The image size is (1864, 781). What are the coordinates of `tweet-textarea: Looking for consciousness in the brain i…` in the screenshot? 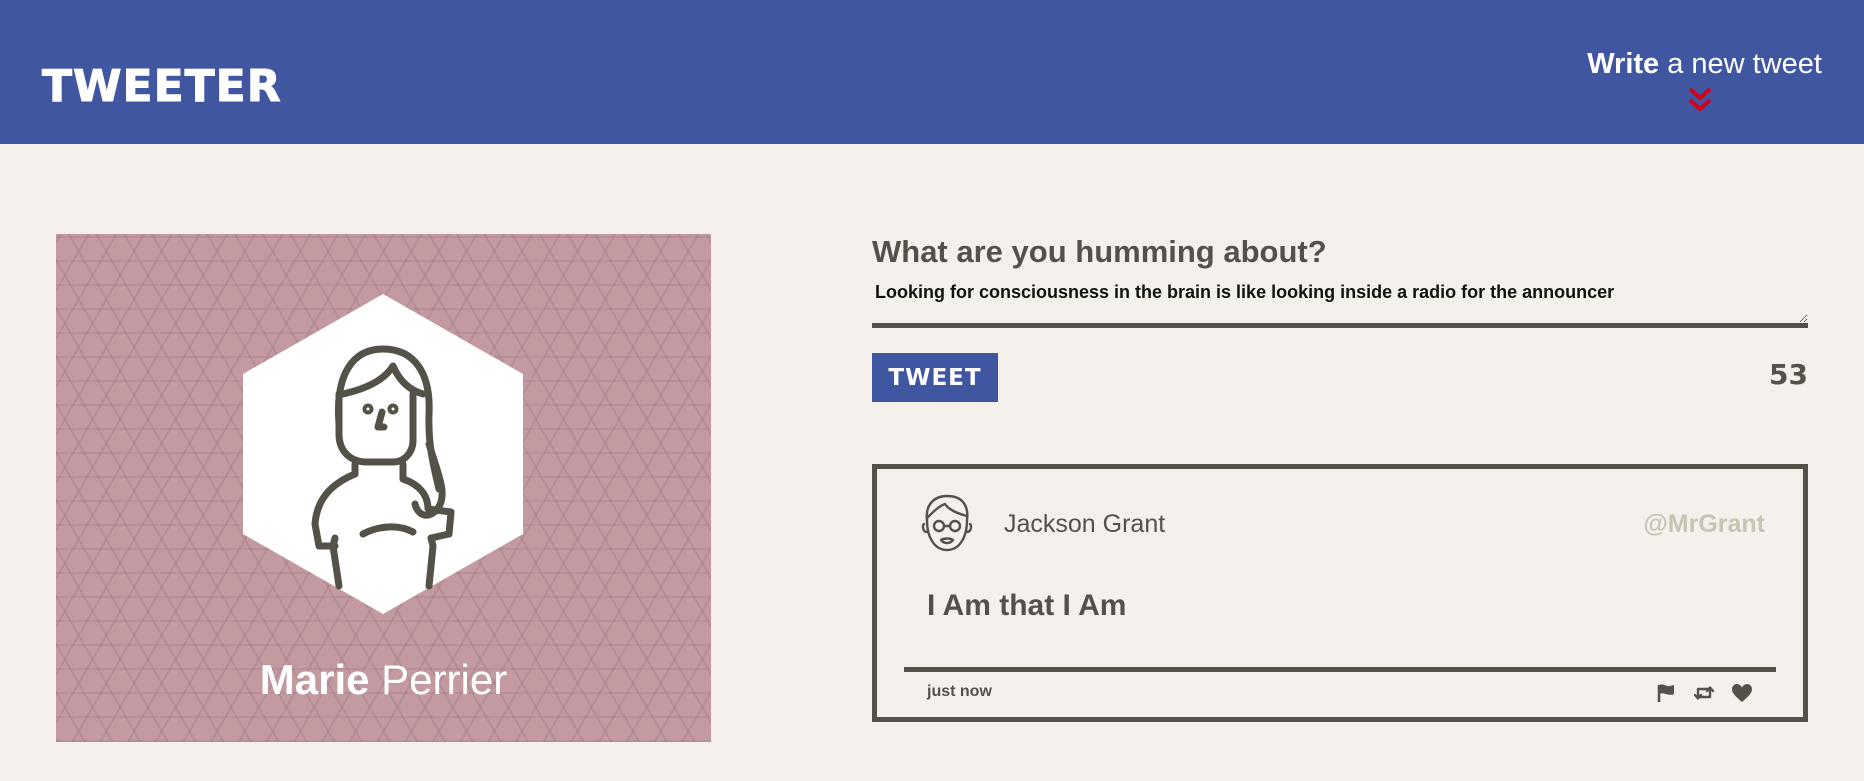 It's located at (1340, 303).